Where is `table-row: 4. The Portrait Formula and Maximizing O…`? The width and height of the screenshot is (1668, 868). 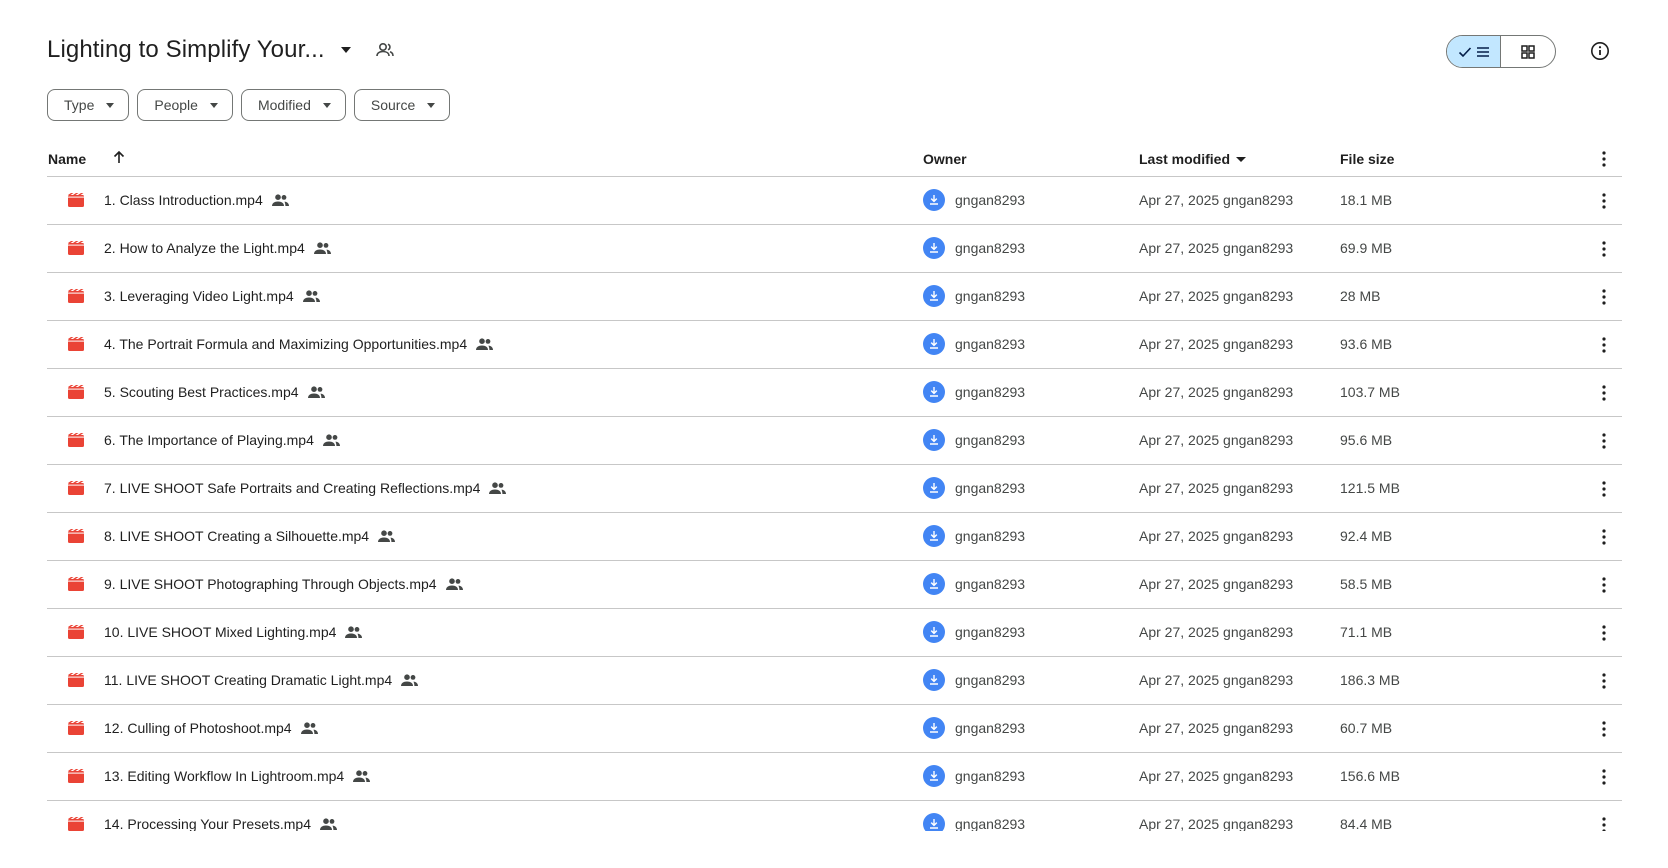 table-row: 4. The Portrait Formula and Maximizing O… is located at coordinates (834, 345).